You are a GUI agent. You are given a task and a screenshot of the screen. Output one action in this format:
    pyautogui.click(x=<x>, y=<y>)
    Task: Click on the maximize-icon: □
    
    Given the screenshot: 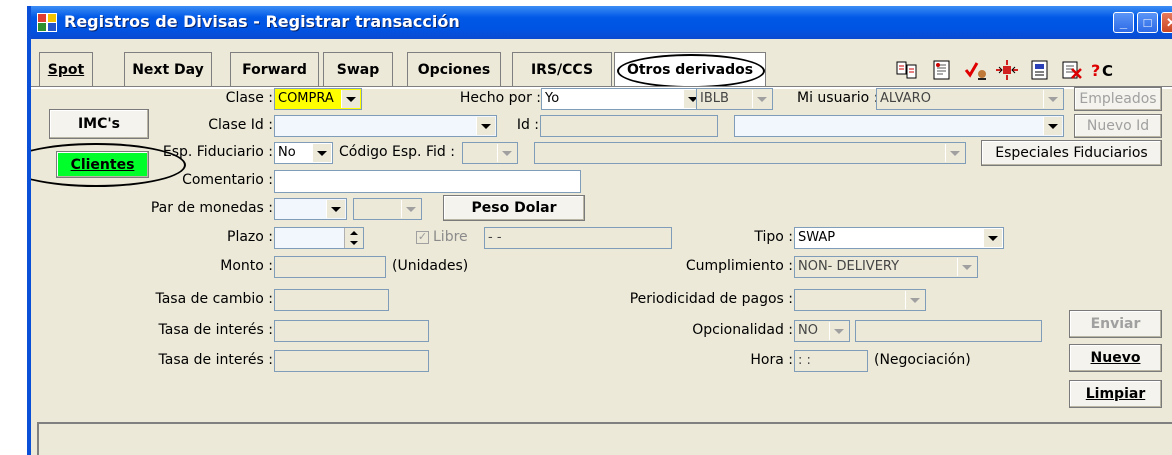 What is the action you would take?
    pyautogui.click(x=1147, y=22)
    